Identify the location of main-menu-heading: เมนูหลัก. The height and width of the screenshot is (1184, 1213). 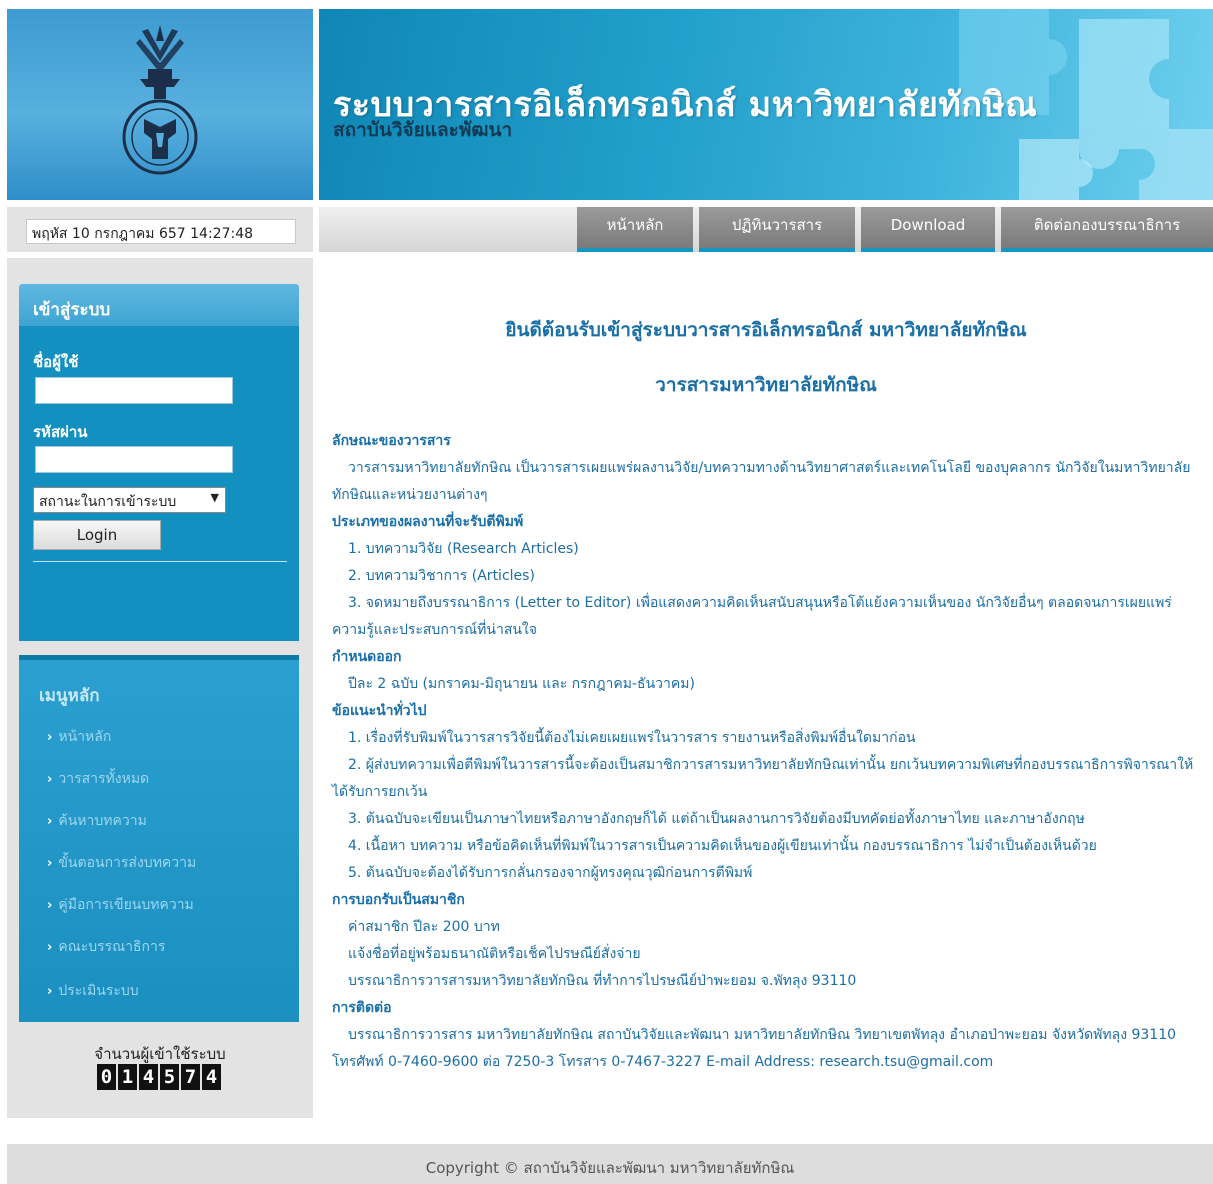
(69, 696).